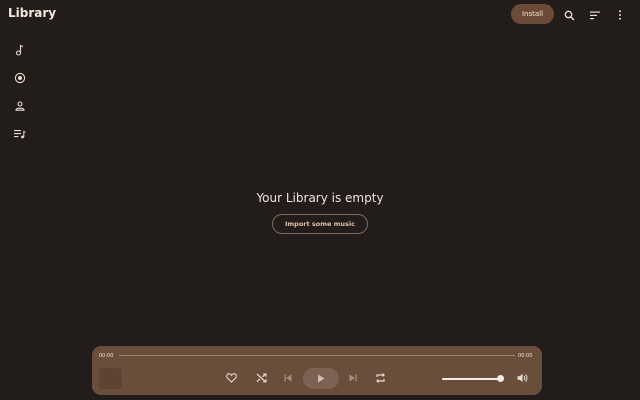 The height and width of the screenshot is (400, 640). What do you see at coordinates (500, 378) in the screenshot?
I see `volume-slider-thumb` at bounding box center [500, 378].